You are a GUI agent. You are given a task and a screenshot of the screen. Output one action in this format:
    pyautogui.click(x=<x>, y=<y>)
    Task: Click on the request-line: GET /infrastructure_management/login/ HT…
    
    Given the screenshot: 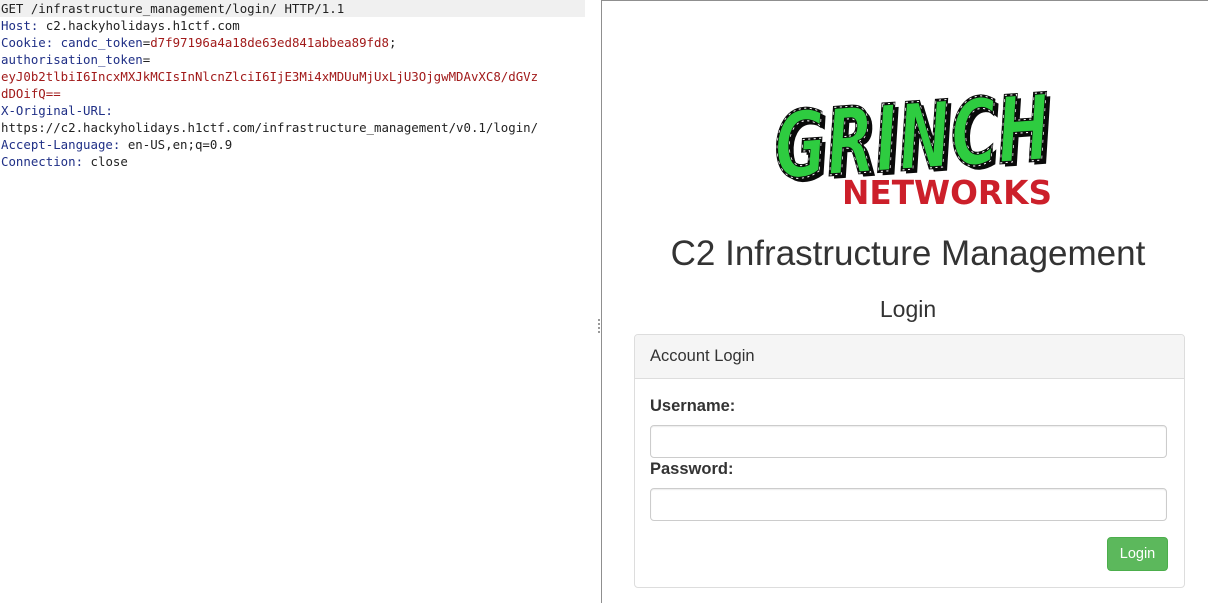 What is the action you would take?
    pyautogui.click(x=292, y=8)
    